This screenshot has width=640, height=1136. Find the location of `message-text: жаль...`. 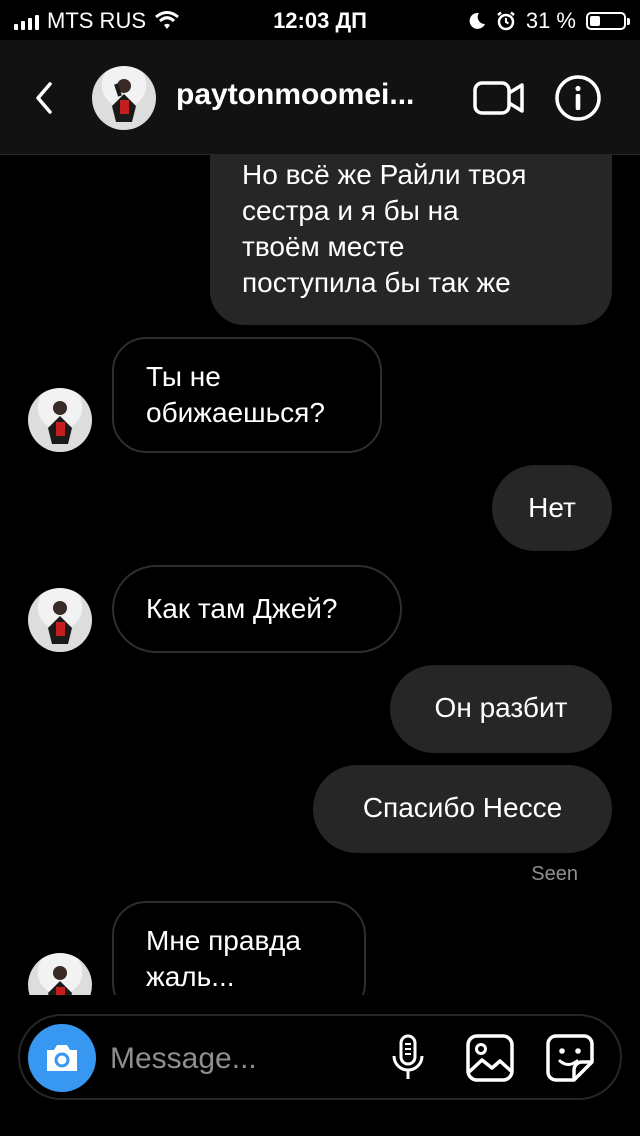

message-text: жаль... is located at coordinates (190, 976).